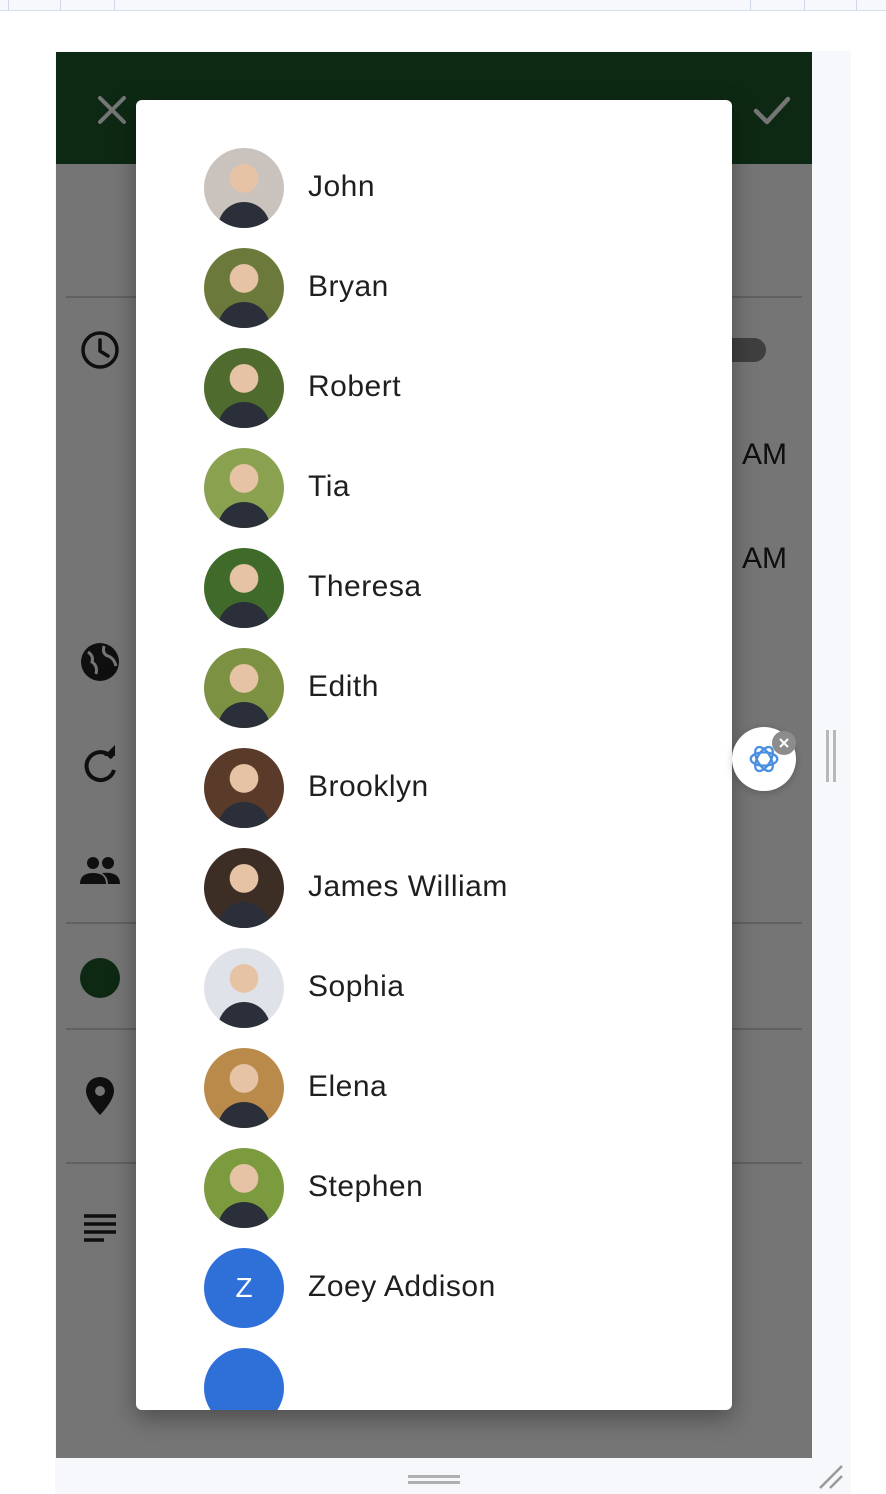  What do you see at coordinates (348, 286) in the screenshot?
I see `person-name: Bryan` at bounding box center [348, 286].